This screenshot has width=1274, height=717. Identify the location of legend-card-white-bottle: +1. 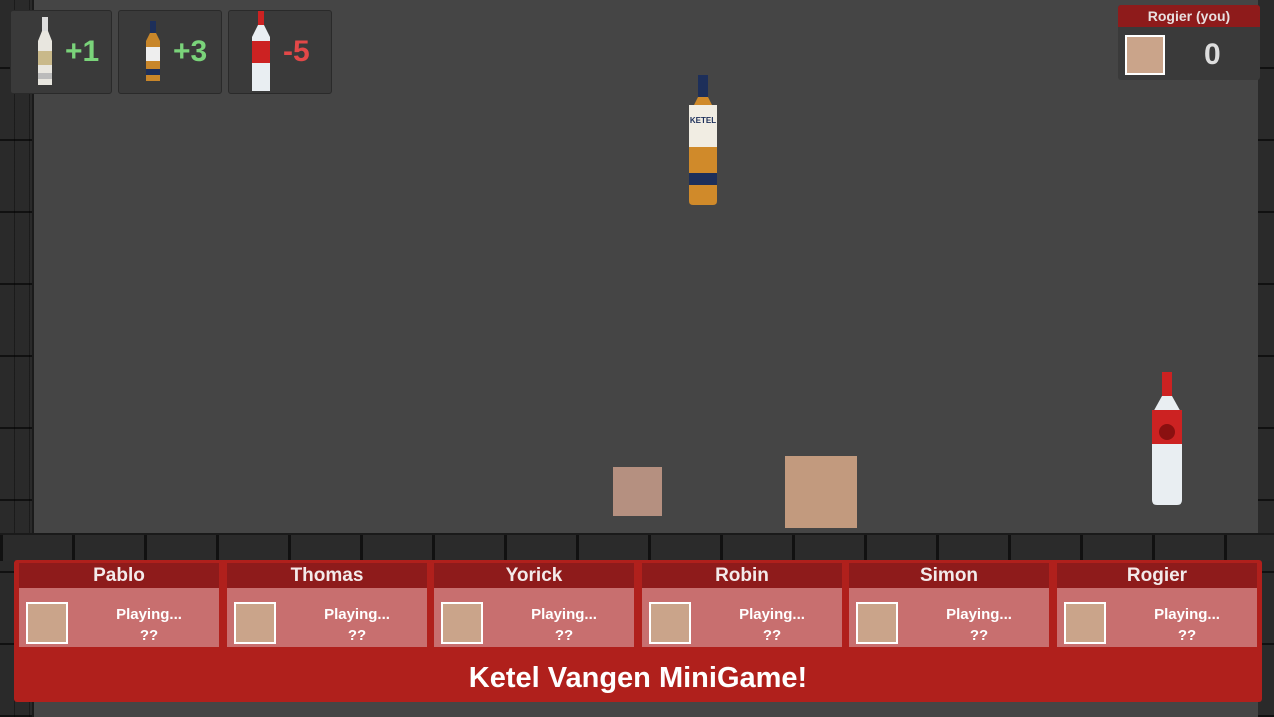
(61, 52).